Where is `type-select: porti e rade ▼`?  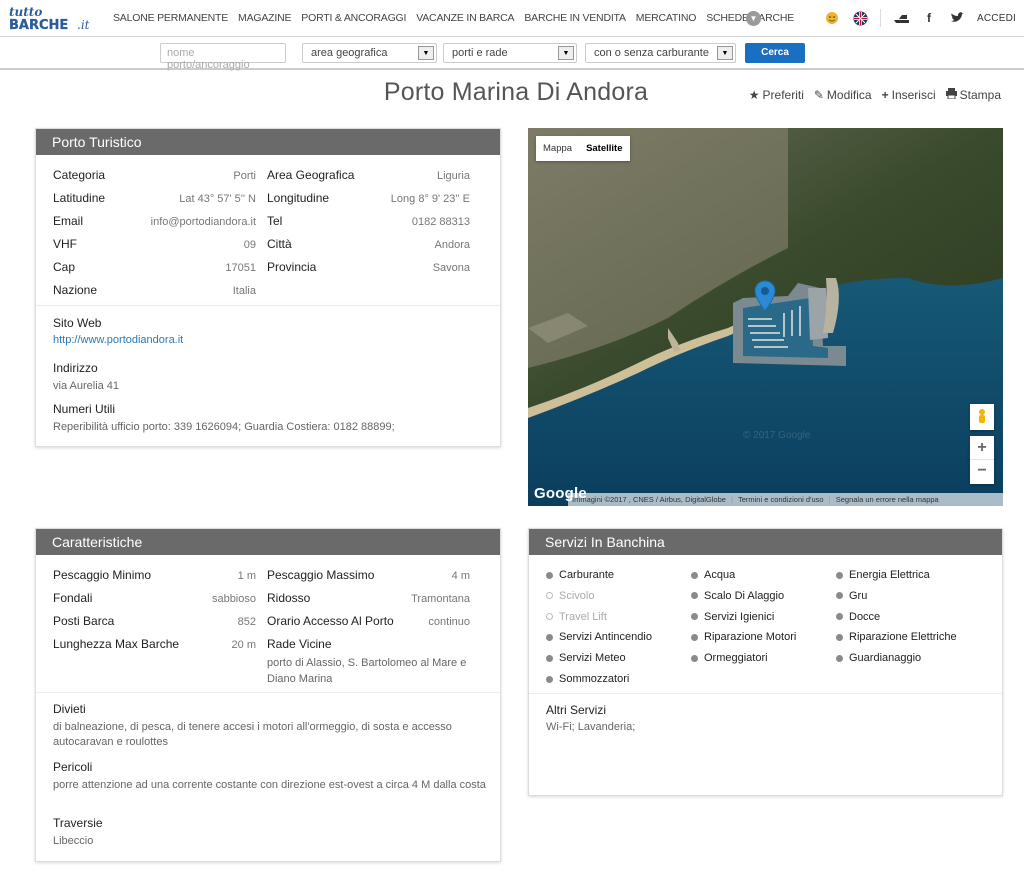 type-select: porti e rade ▼ is located at coordinates (510, 53).